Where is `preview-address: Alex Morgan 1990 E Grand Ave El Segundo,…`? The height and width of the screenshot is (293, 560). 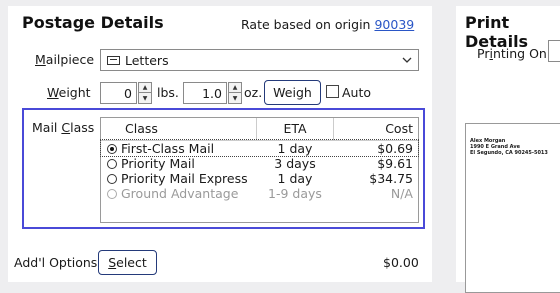 preview-address: Alex Morgan 1990 E Grand Ave El Segundo,… is located at coordinates (509, 147).